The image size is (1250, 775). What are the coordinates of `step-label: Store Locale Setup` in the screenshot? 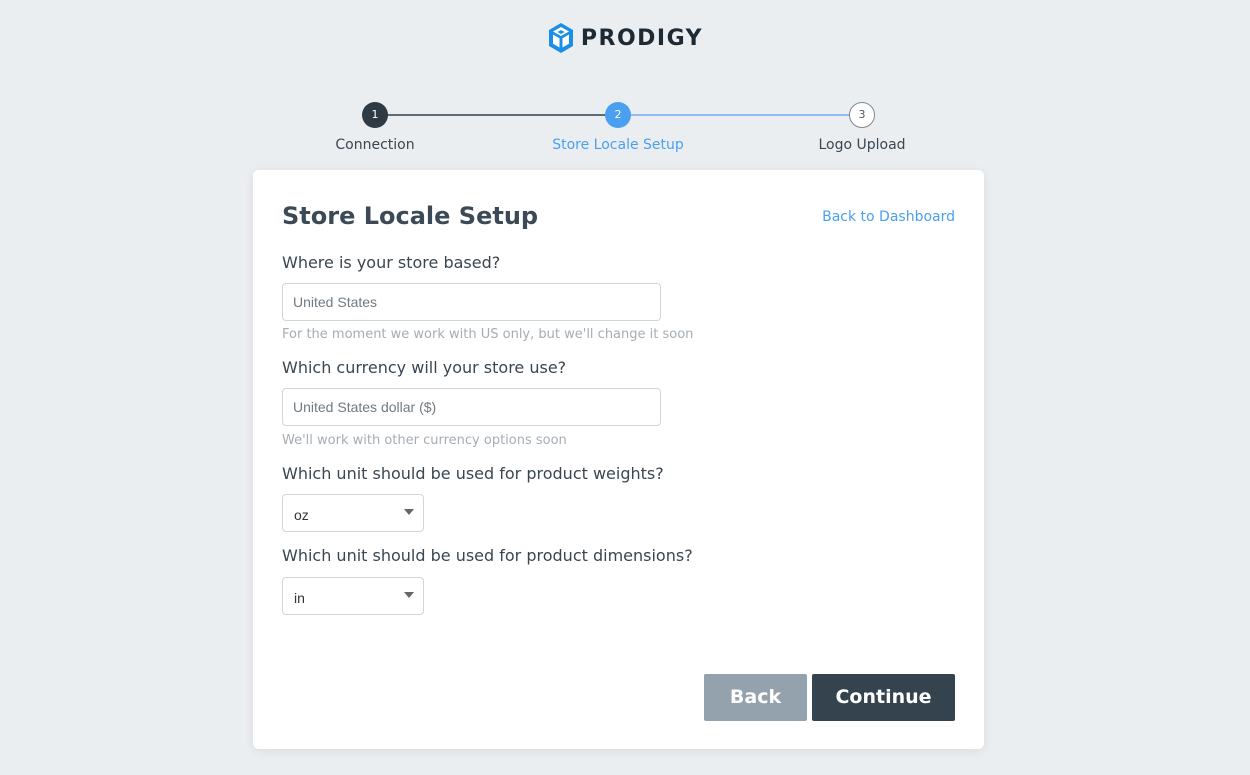 It's located at (618, 145).